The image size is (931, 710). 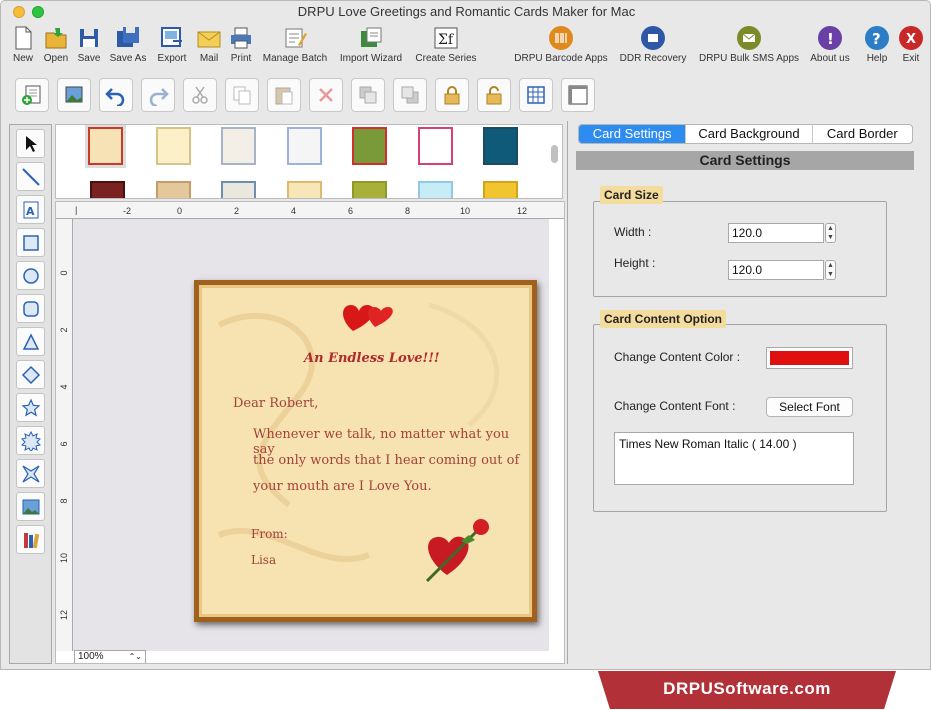 What do you see at coordinates (740, 249) in the screenshot?
I see `card-size-group` at bounding box center [740, 249].